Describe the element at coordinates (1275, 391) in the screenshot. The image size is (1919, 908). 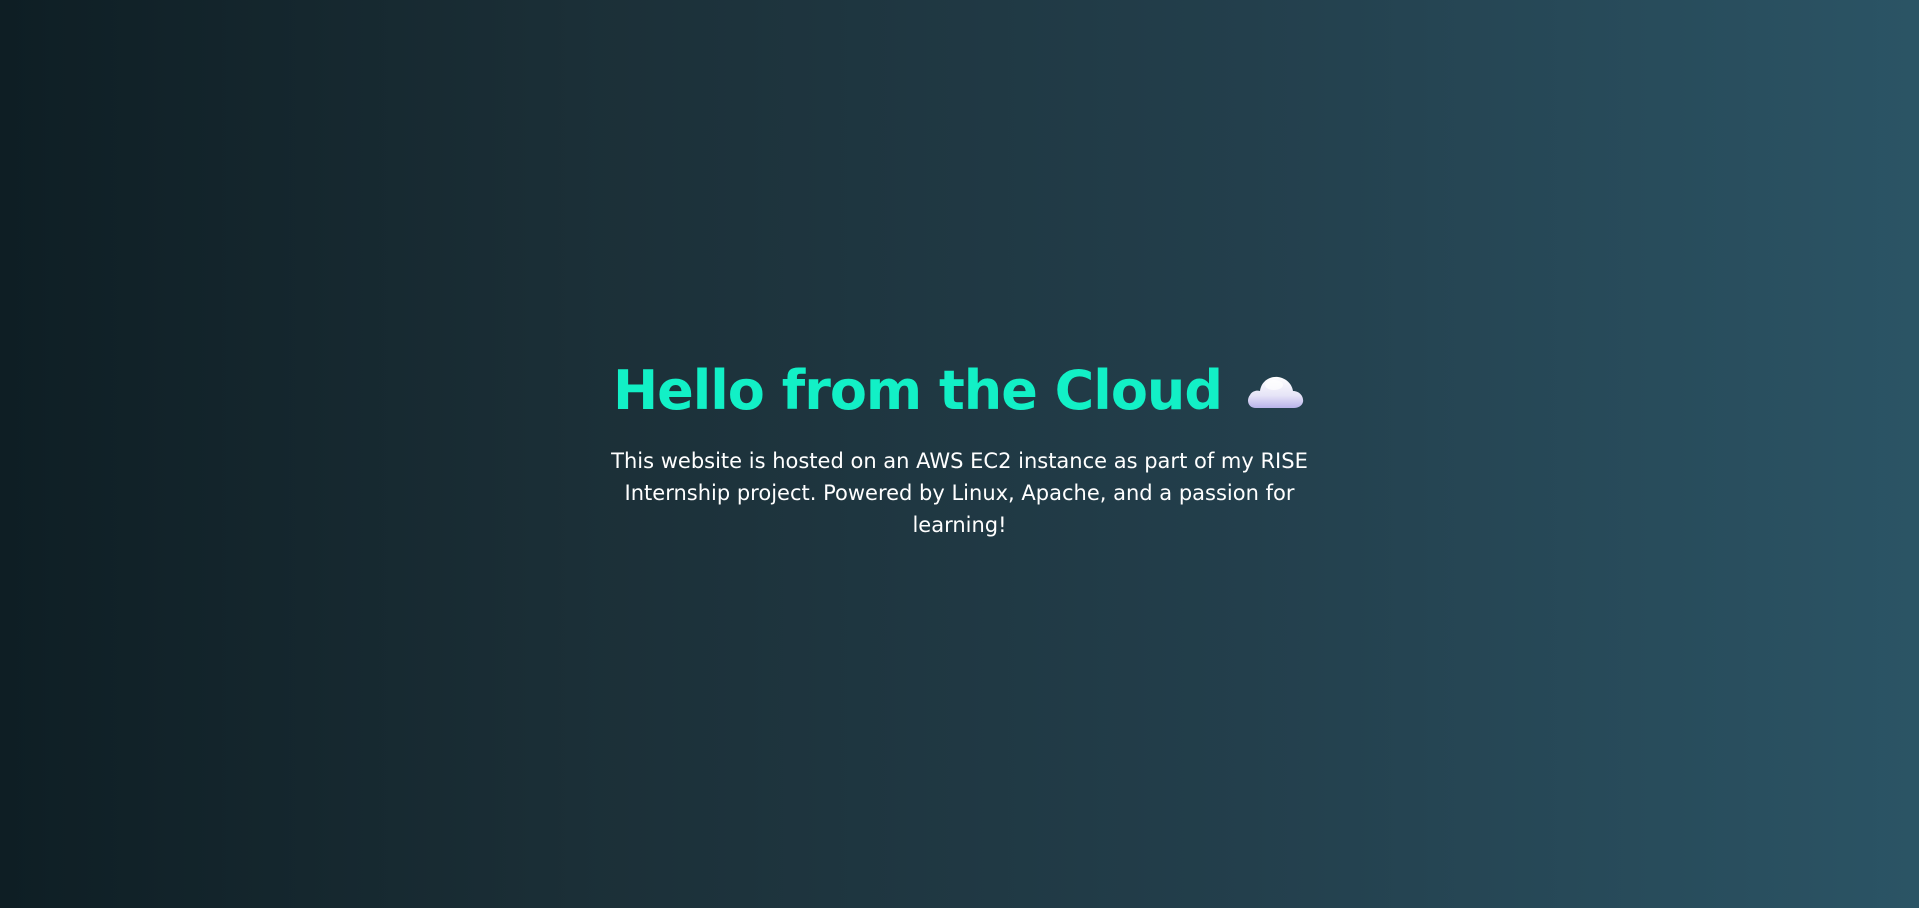
I see `cloud-icon` at that location.